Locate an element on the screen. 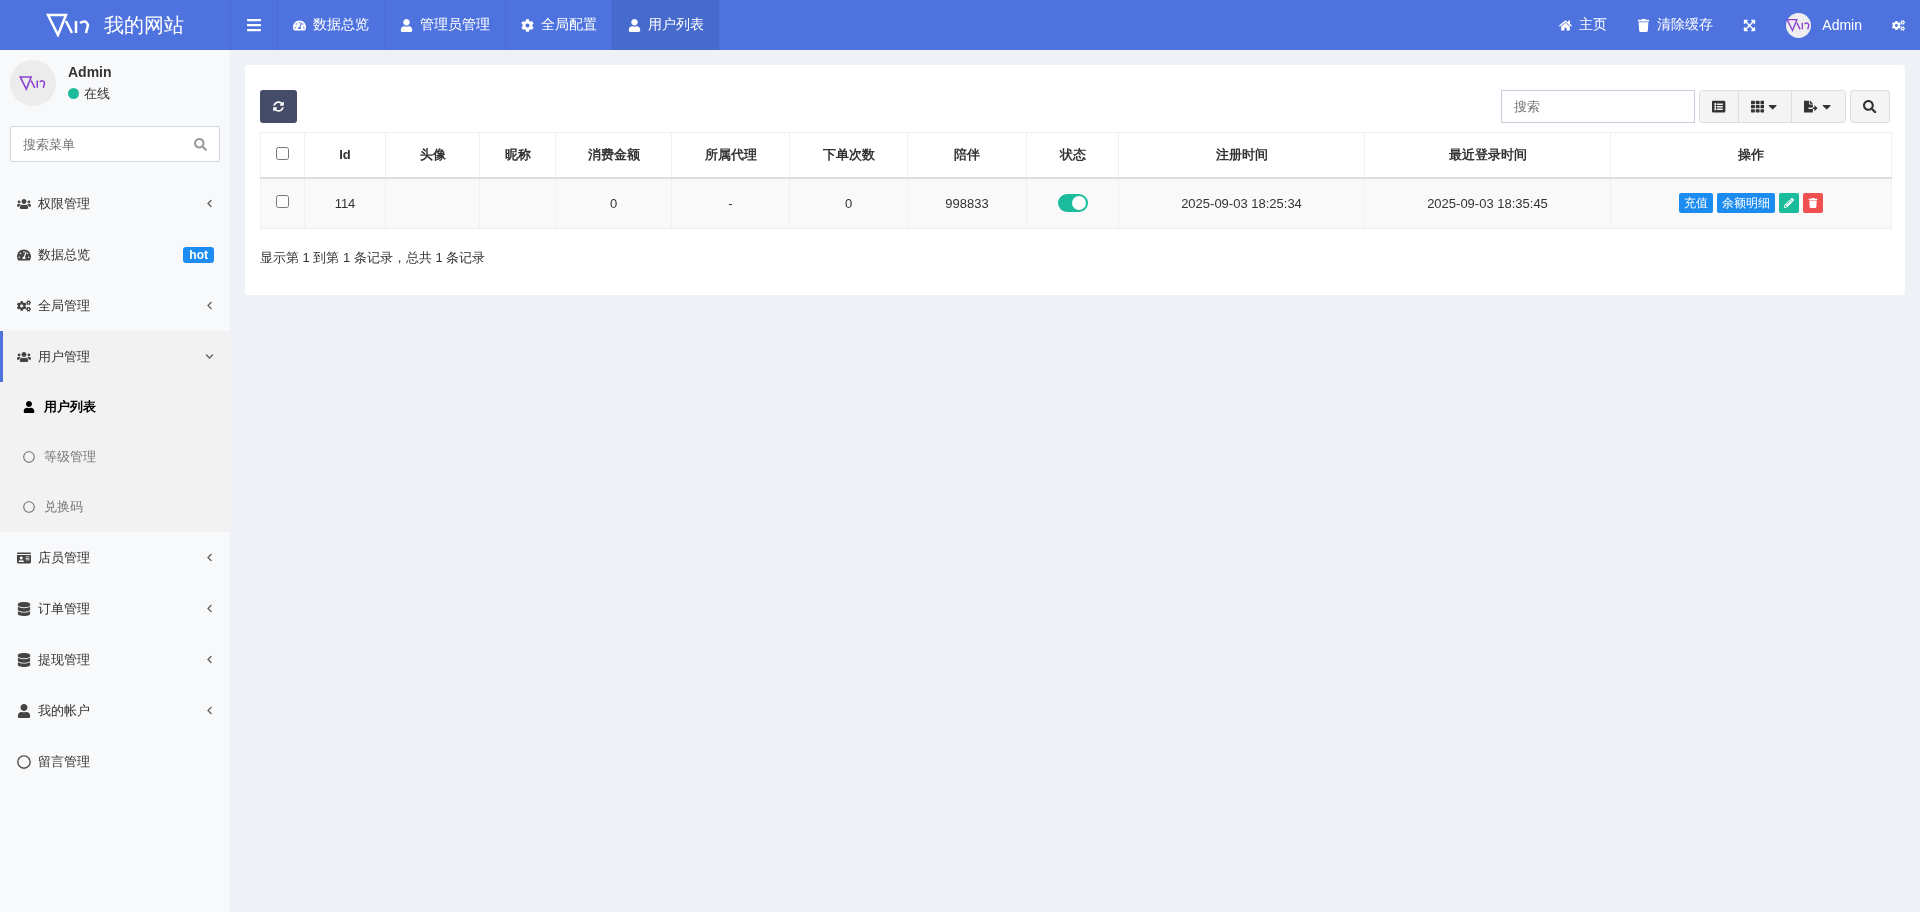 Image resolution: width=1920 pixels, height=912 pixels. column-header: 陪伴 is located at coordinates (967, 155).